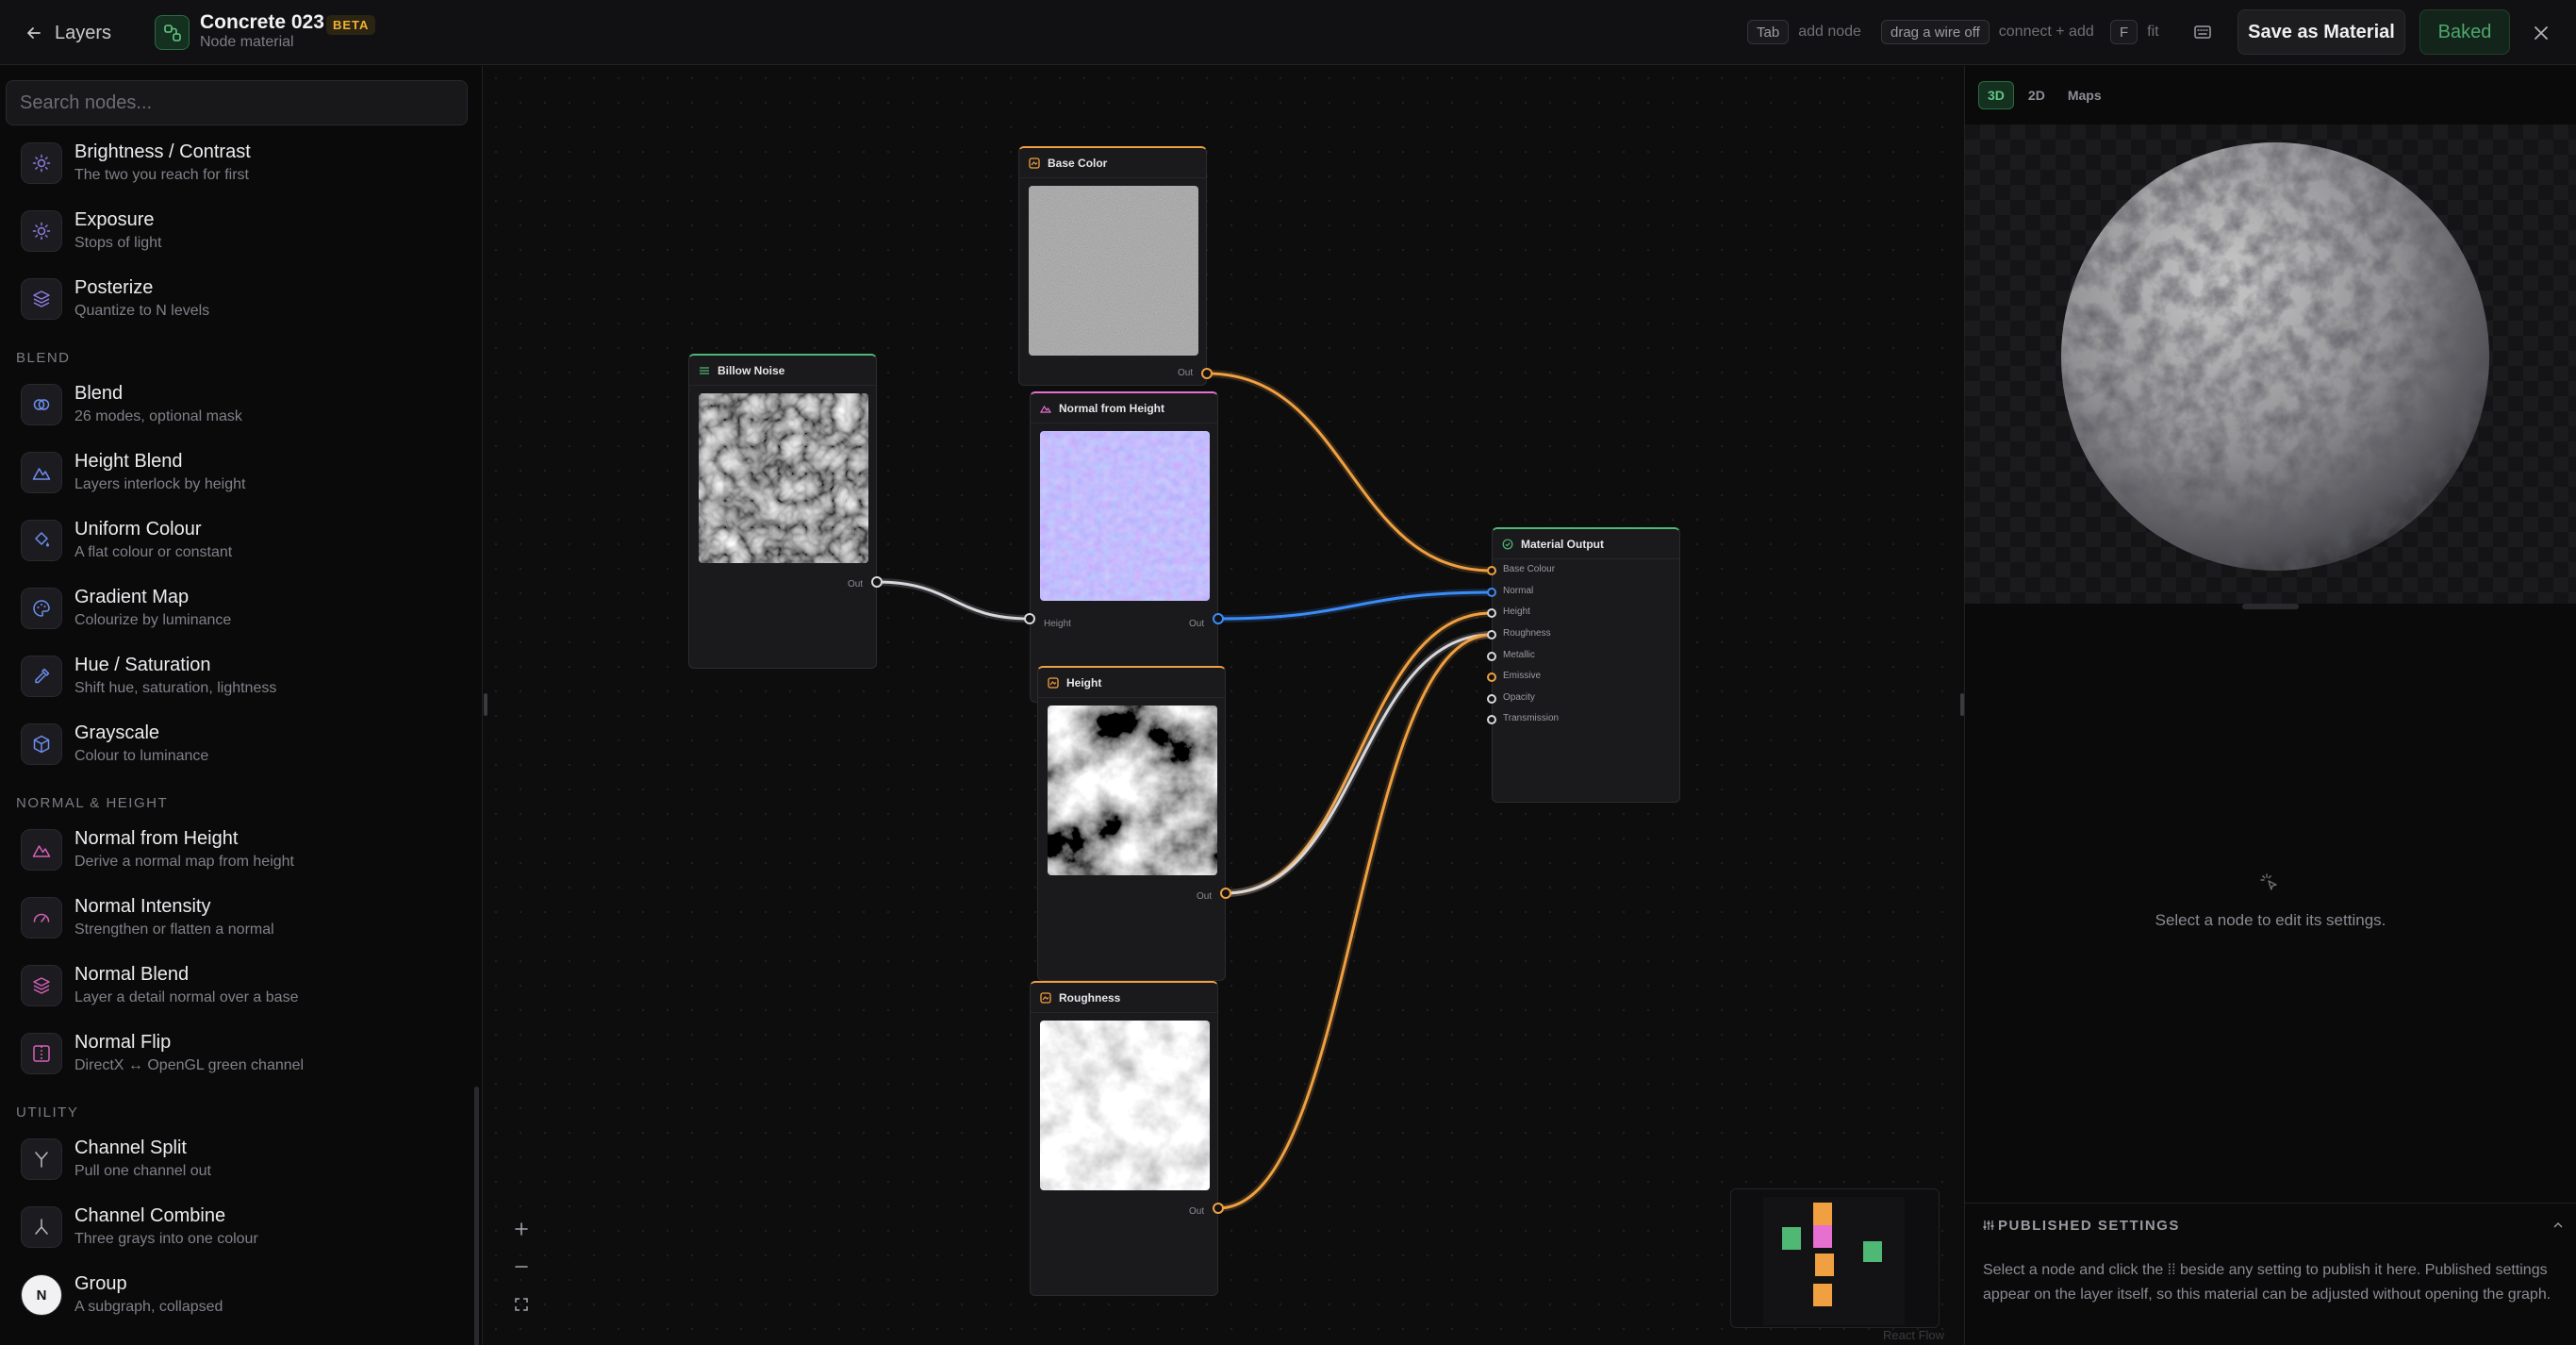 The height and width of the screenshot is (1345, 2576). I want to click on height-out-port, so click(1225, 893).